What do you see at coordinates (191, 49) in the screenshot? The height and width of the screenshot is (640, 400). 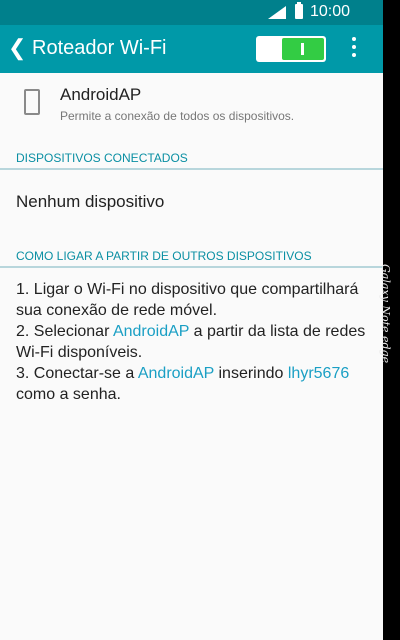 I see `app-bar: ❮ Roteador Wi-Fi` at bounding box center [191, 49].